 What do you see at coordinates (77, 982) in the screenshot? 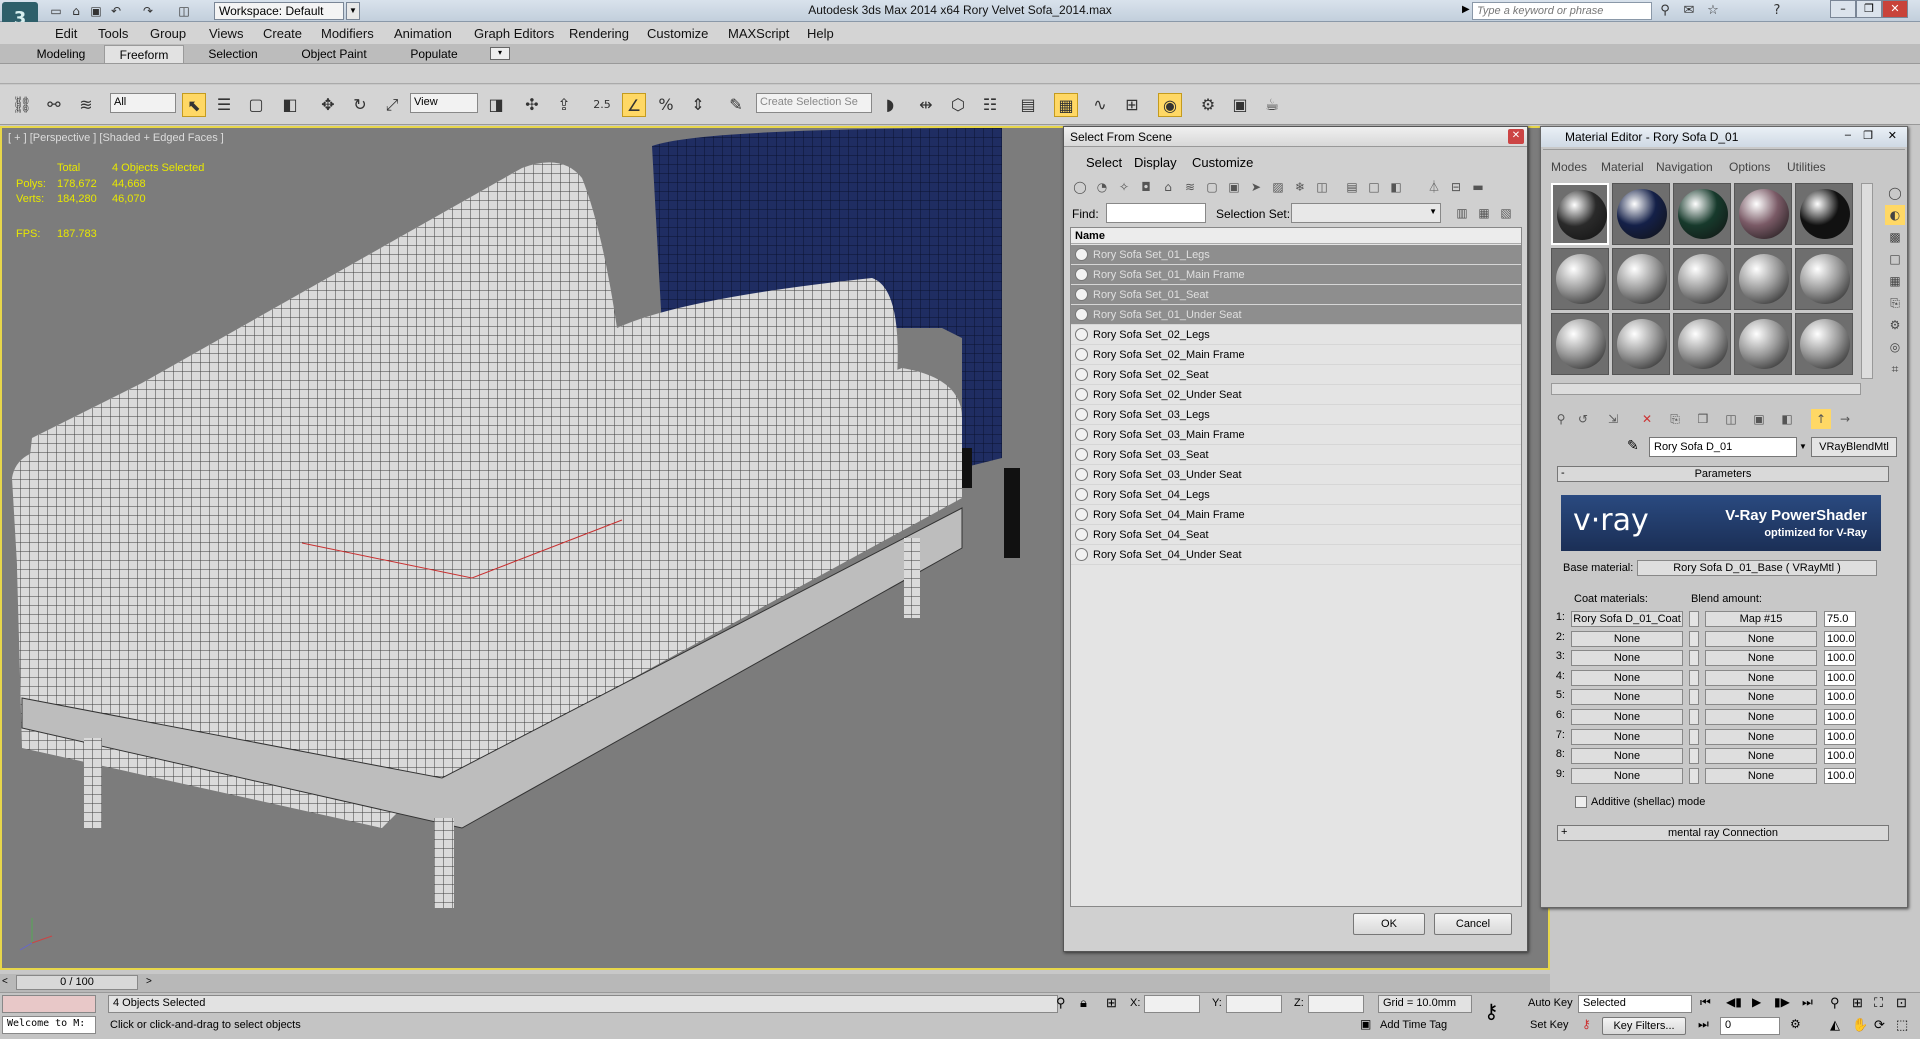
I see `time-slider-thumb: 0 / 100` at bounding box center [77, 982].